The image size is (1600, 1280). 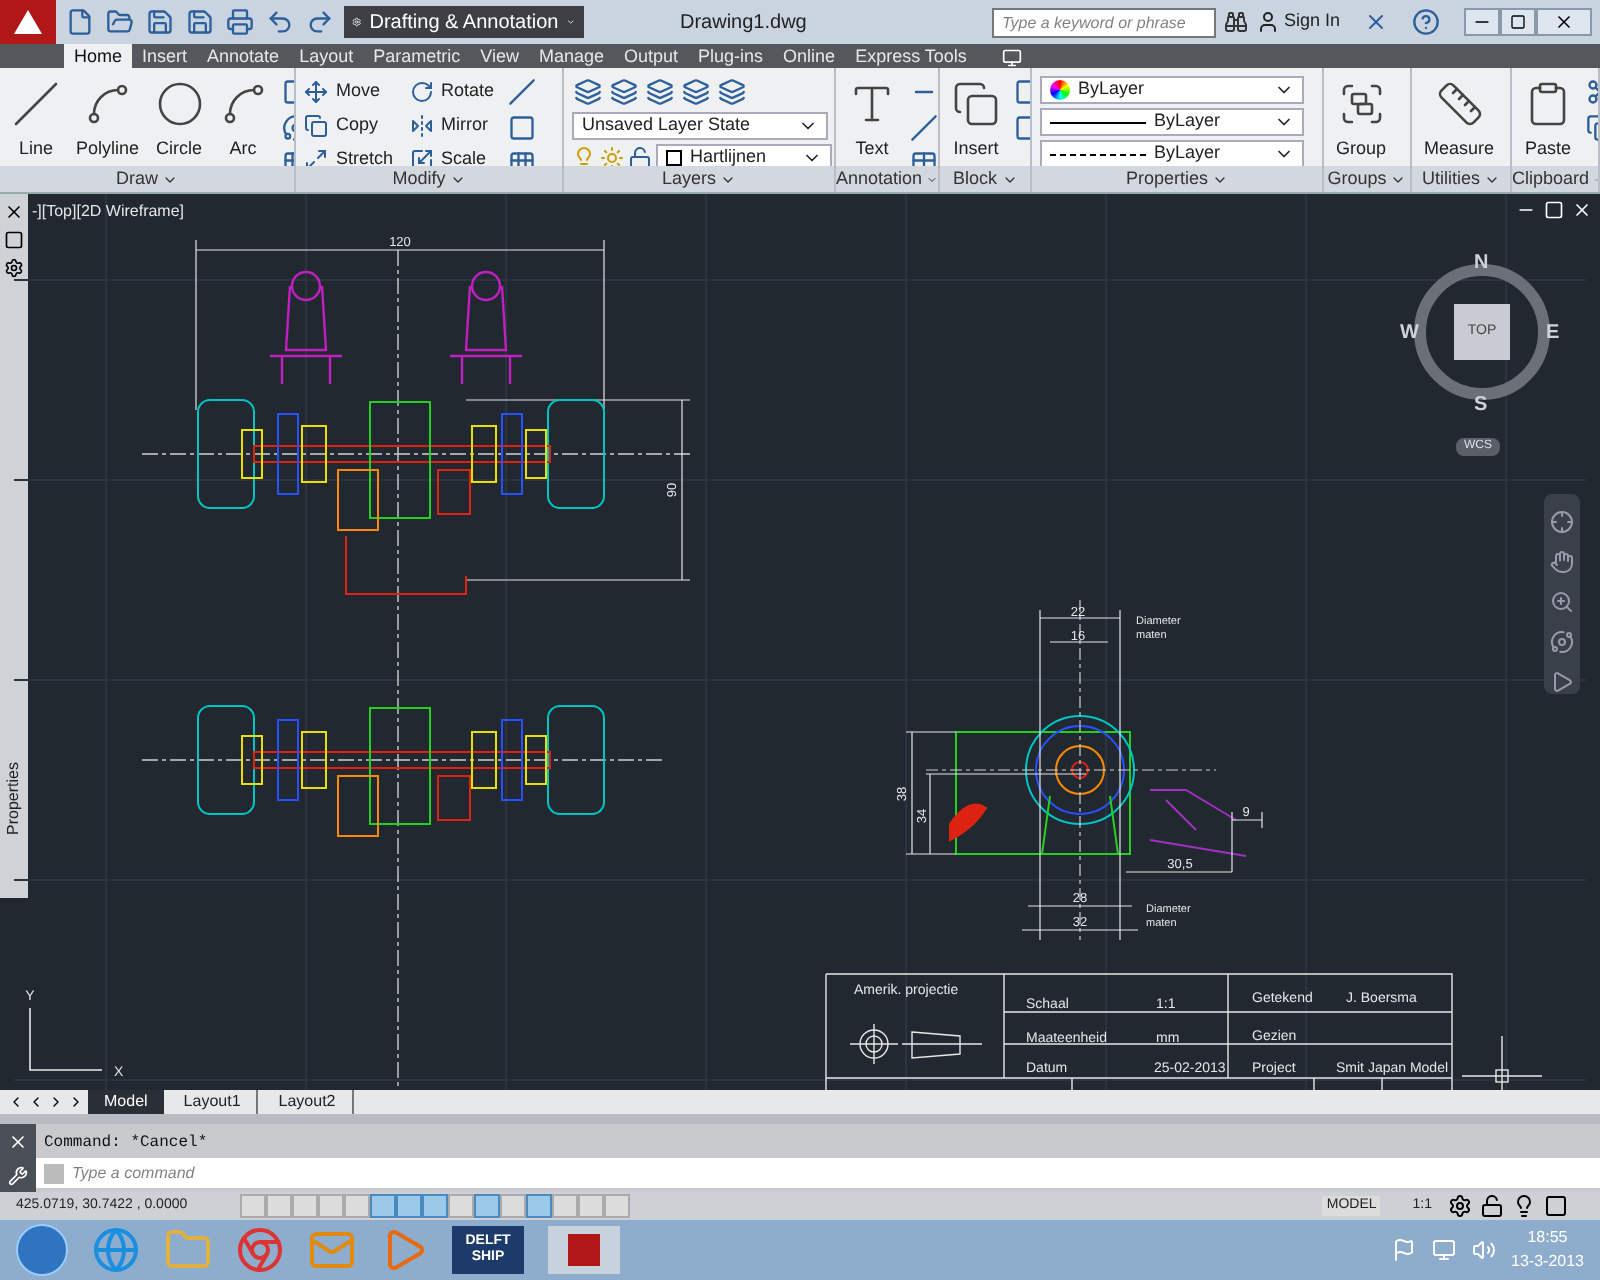 I want to click on ribbon-tab: Express Tools, so click(x=911, y=56).